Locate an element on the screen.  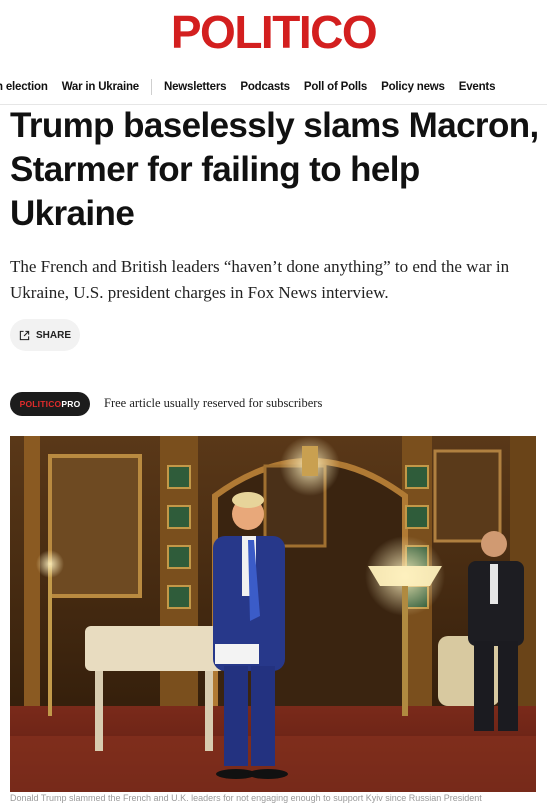
politico-logo: POLITICO is located at coordinates (273, 32).